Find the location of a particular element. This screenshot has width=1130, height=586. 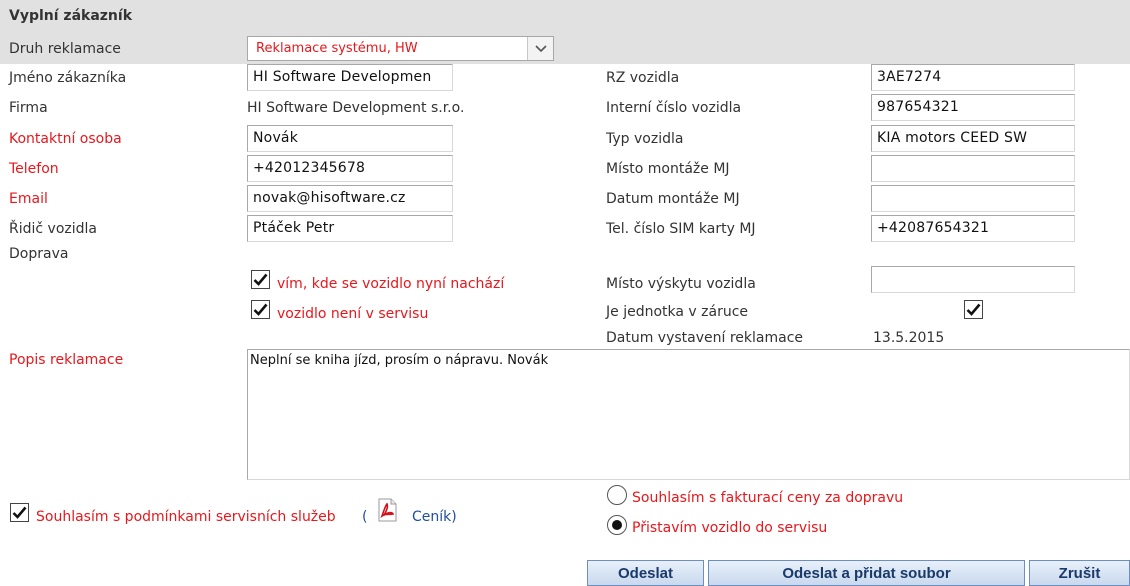

interni-cislo-label: Interní číslo vozidla is located at coordinates (674, 108).